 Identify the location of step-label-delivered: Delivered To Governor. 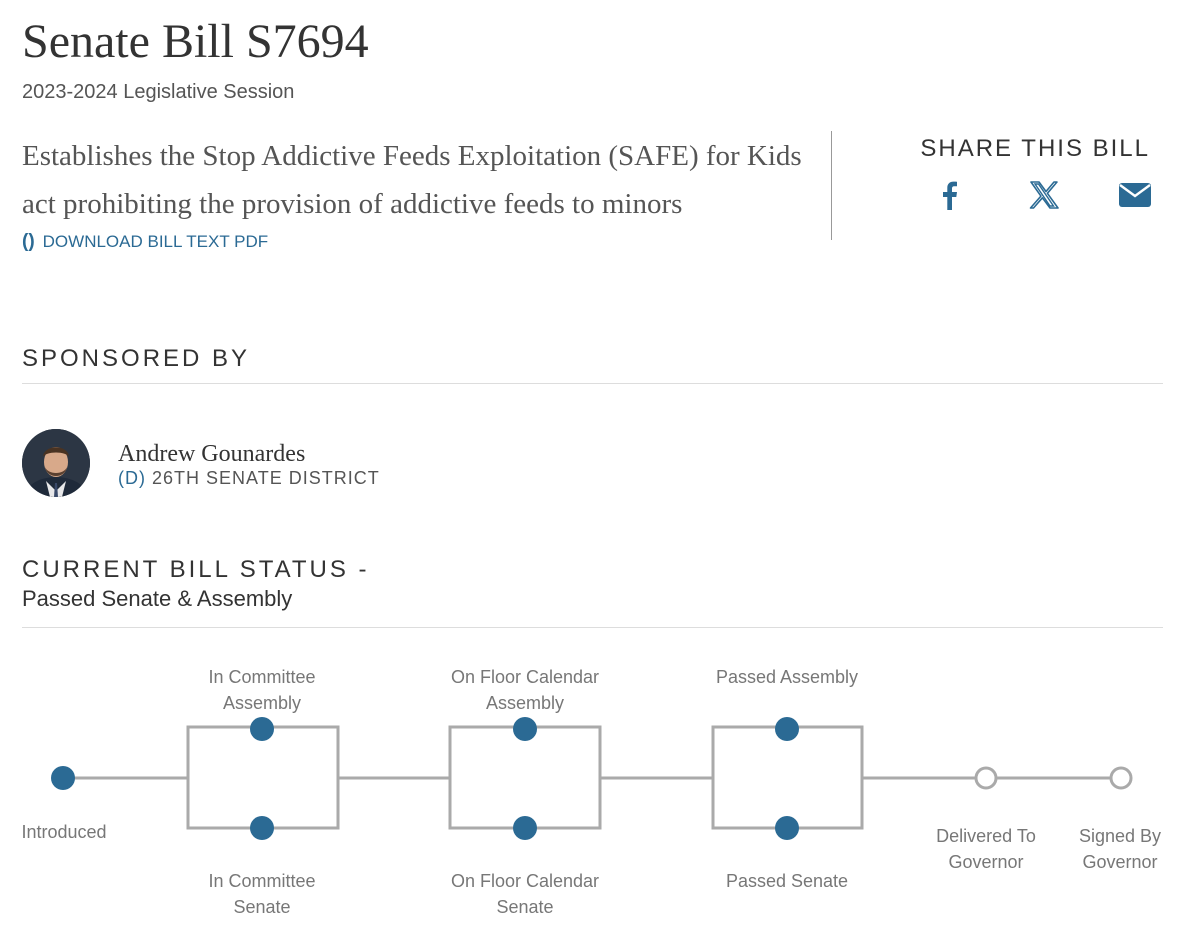
(986, 849).